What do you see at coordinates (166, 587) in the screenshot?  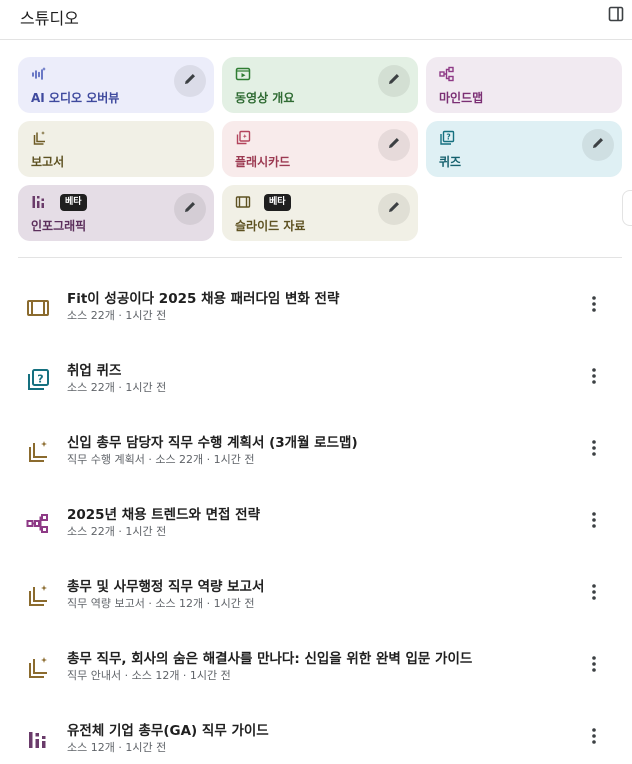 I see `item-title: 총무 및 사무행정 직무 역량 보고서` at bounding box center [166, 587].